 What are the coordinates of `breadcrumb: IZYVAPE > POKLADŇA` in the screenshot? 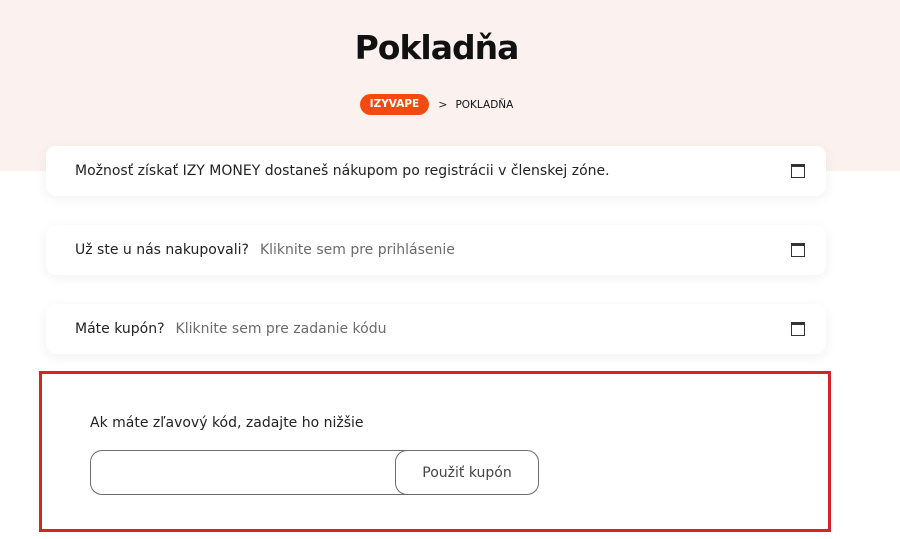 It's located at (436, 104).